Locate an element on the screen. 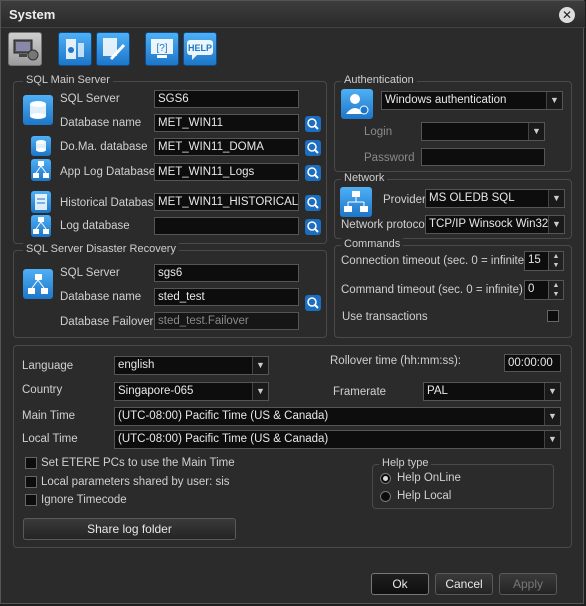 The width and height of the screenshot is (586, 606). historical-database-label: Historical Database is located at coordinates (110, 203).